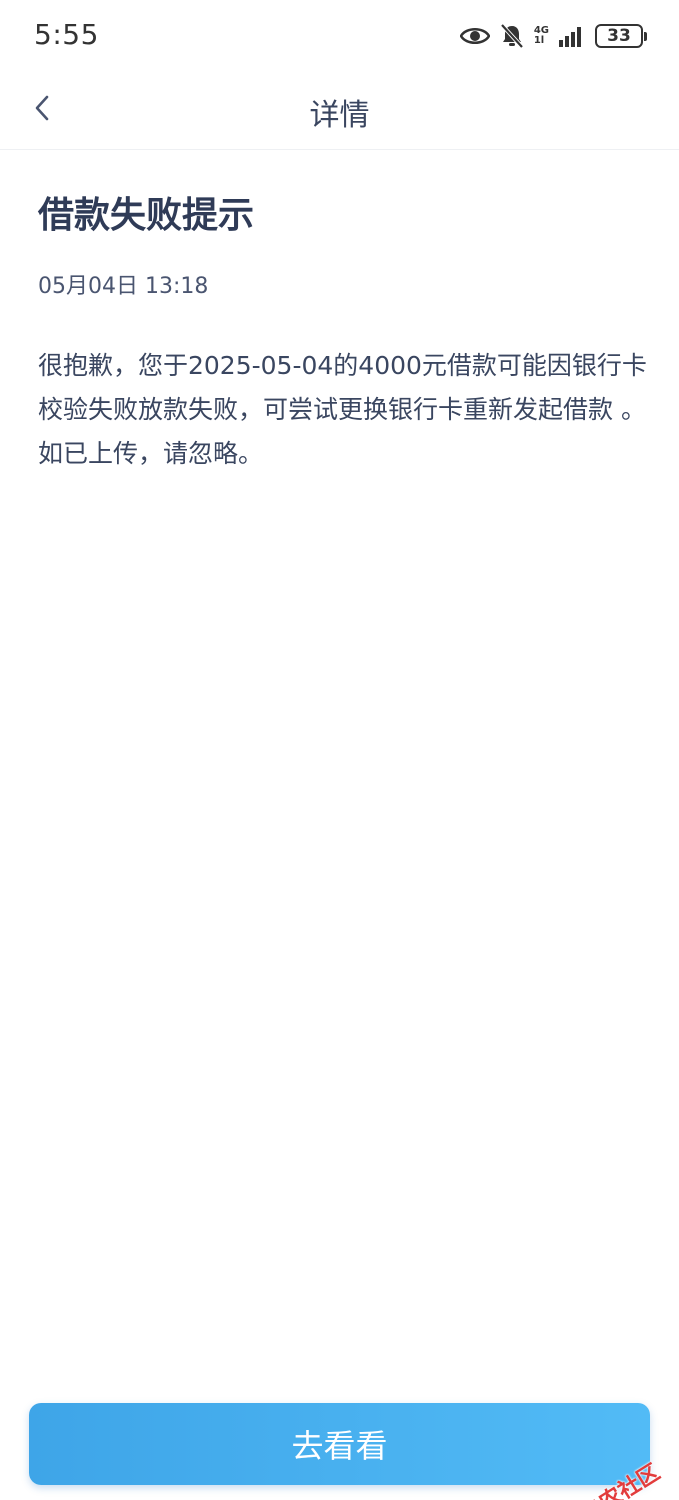 This screenshot has height=1500, width=679. What do you see at coordinates (474, 36) in the screenshot?
I see `eye-icon` at bounding box center [474, 36].